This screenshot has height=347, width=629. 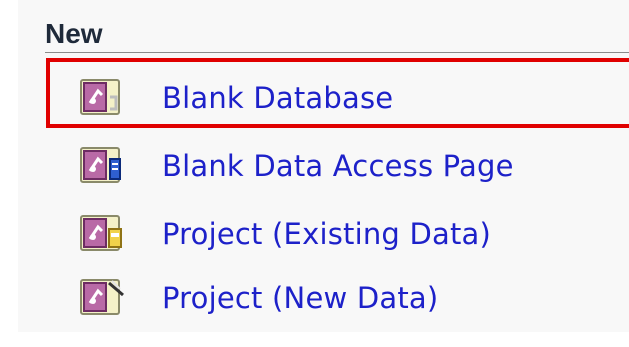 What do you see at coordinates (337, 52) in the screenshot?
I see `section-divider` at bounding box center [337, 52].